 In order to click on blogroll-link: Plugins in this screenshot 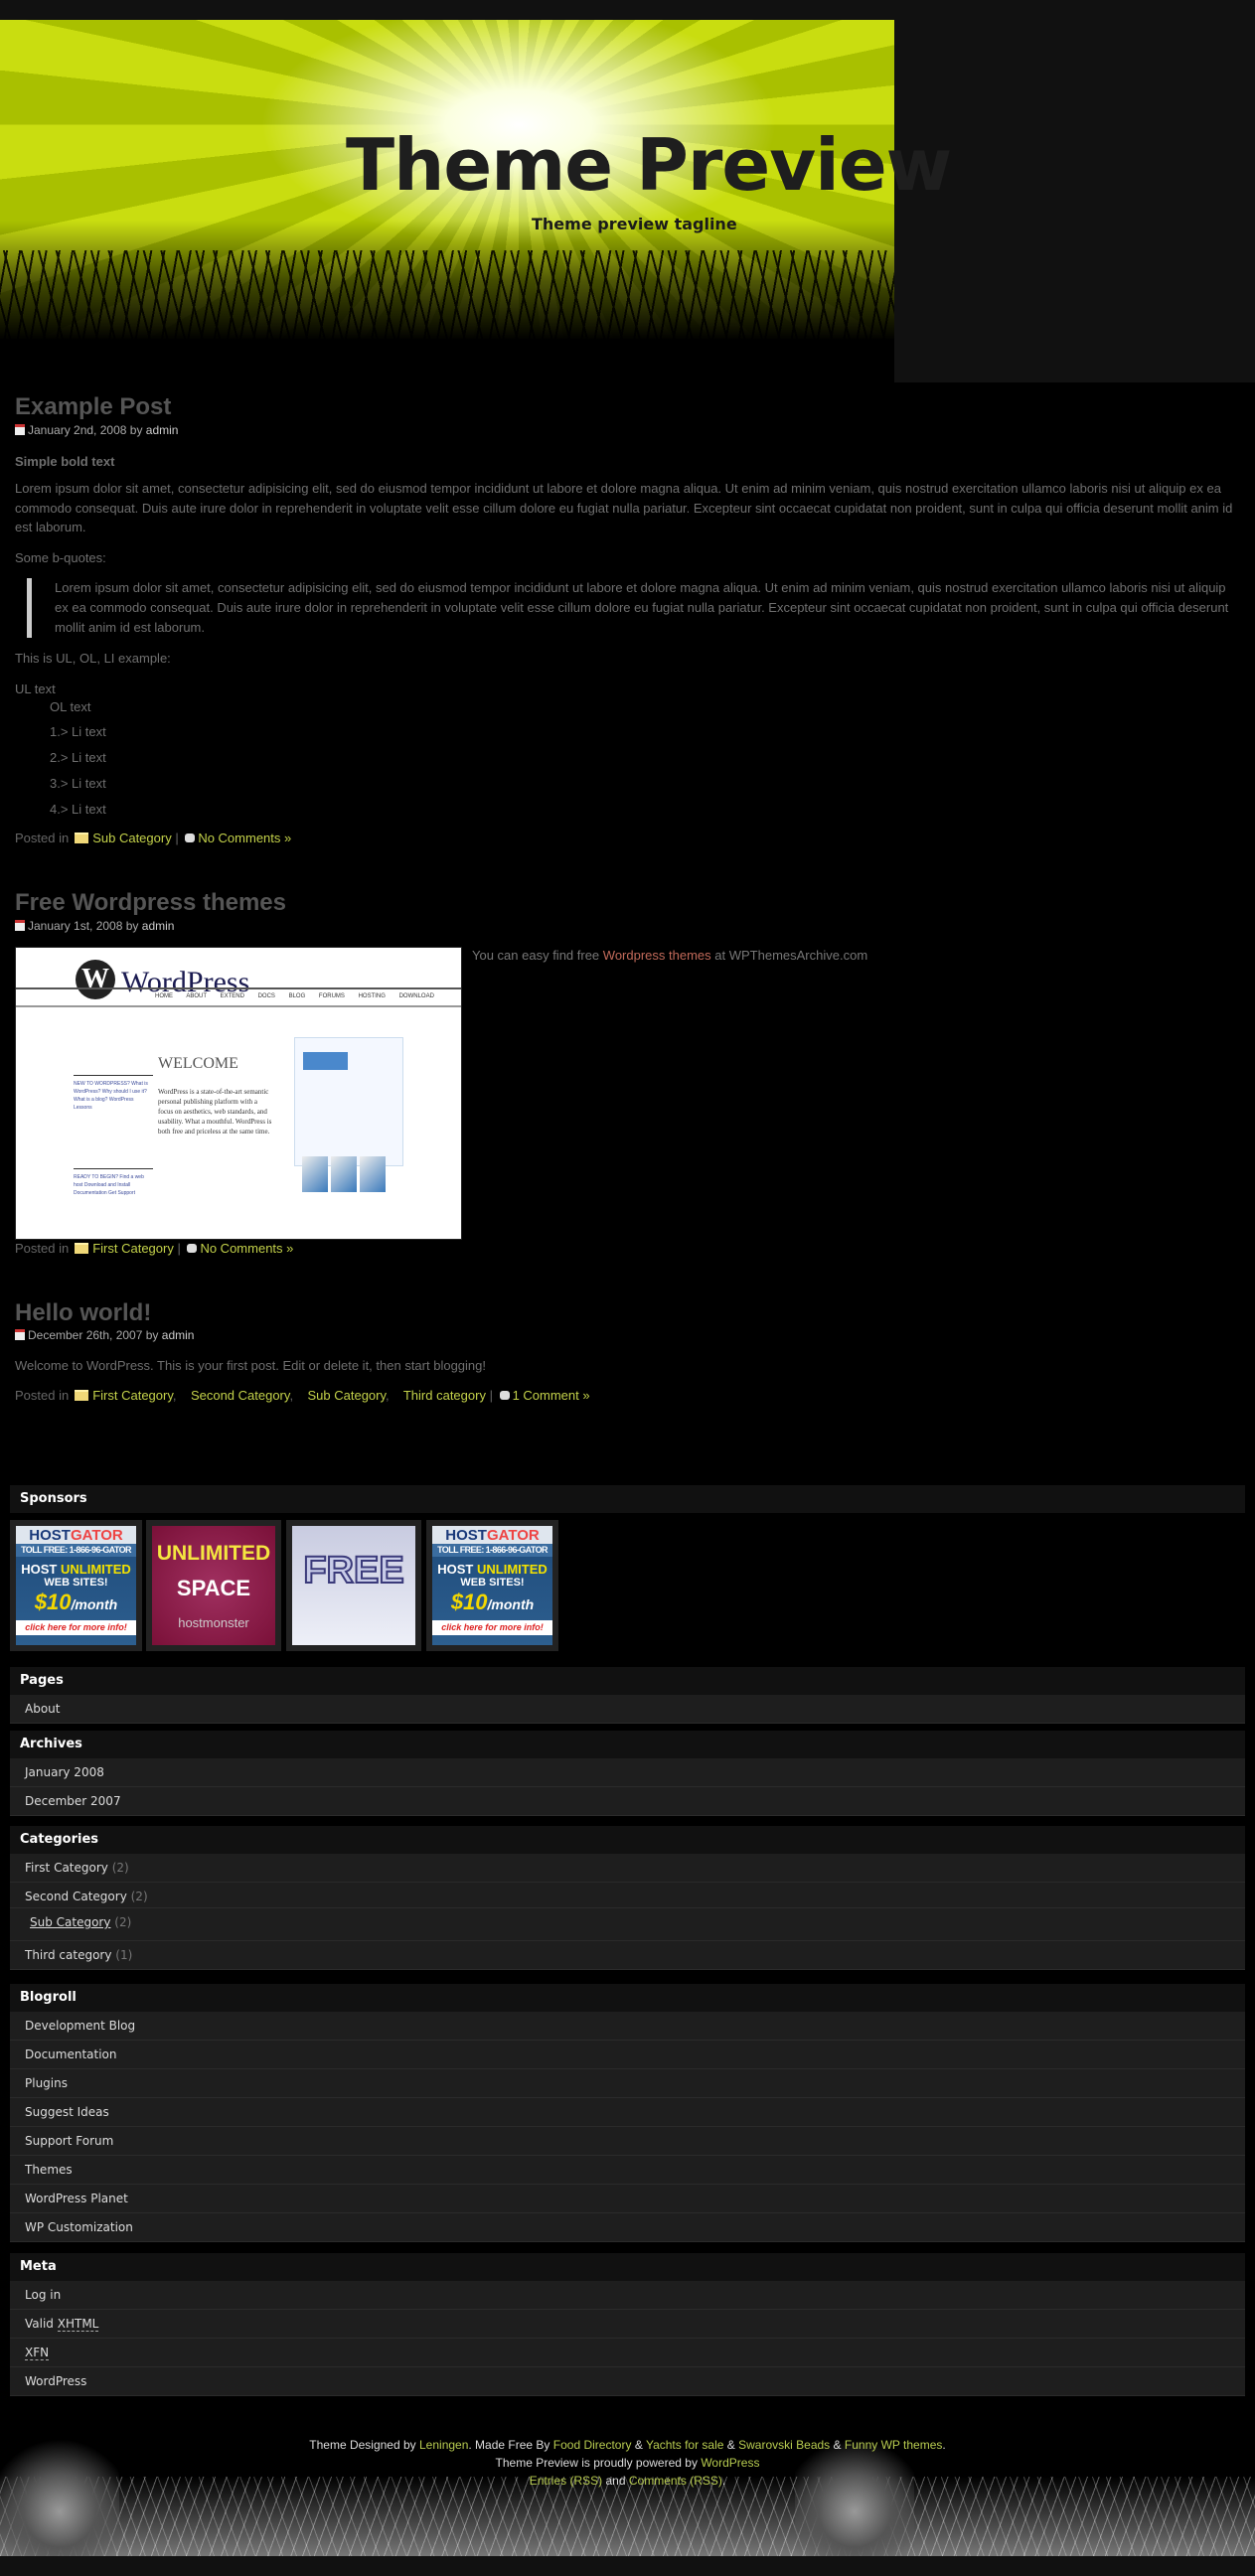, I will do `click(627, 2083)`.